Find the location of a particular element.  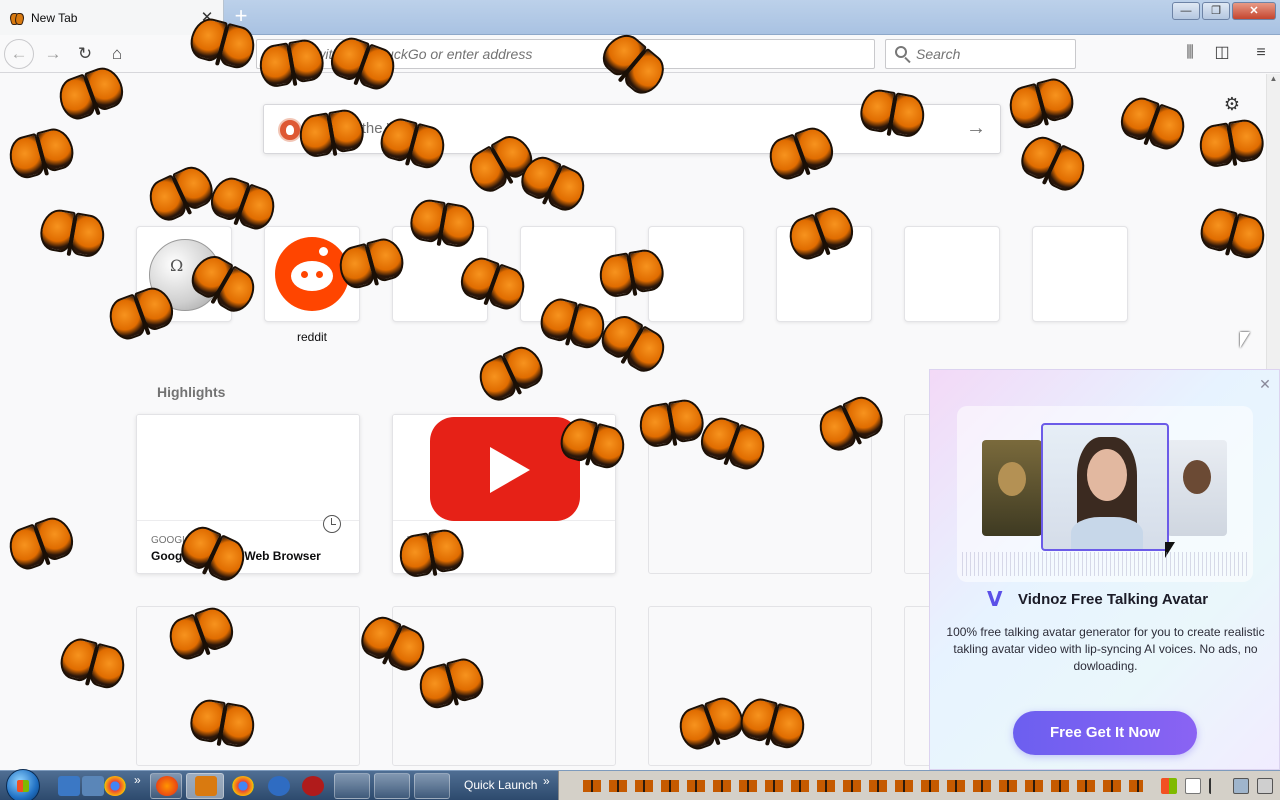

highlight-card: YOUTUBE YouTube is located at coordinates (504, 494).